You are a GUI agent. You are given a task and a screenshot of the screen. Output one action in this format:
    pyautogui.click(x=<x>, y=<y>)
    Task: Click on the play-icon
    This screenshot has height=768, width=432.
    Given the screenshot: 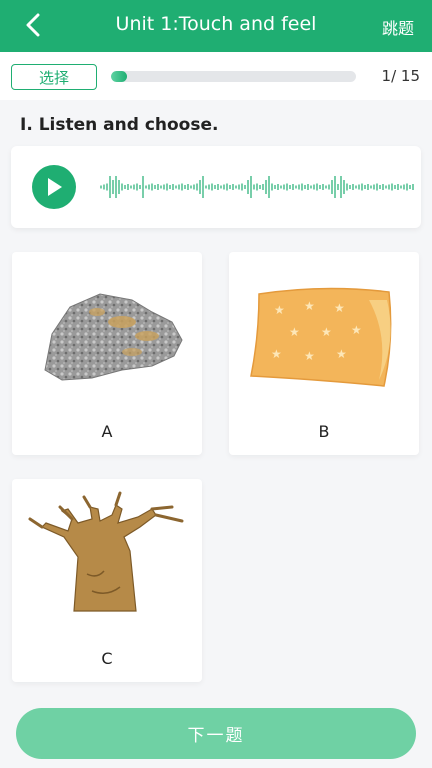 What is the action you would take?
    pyautogui.click(x=55, y=187)
    